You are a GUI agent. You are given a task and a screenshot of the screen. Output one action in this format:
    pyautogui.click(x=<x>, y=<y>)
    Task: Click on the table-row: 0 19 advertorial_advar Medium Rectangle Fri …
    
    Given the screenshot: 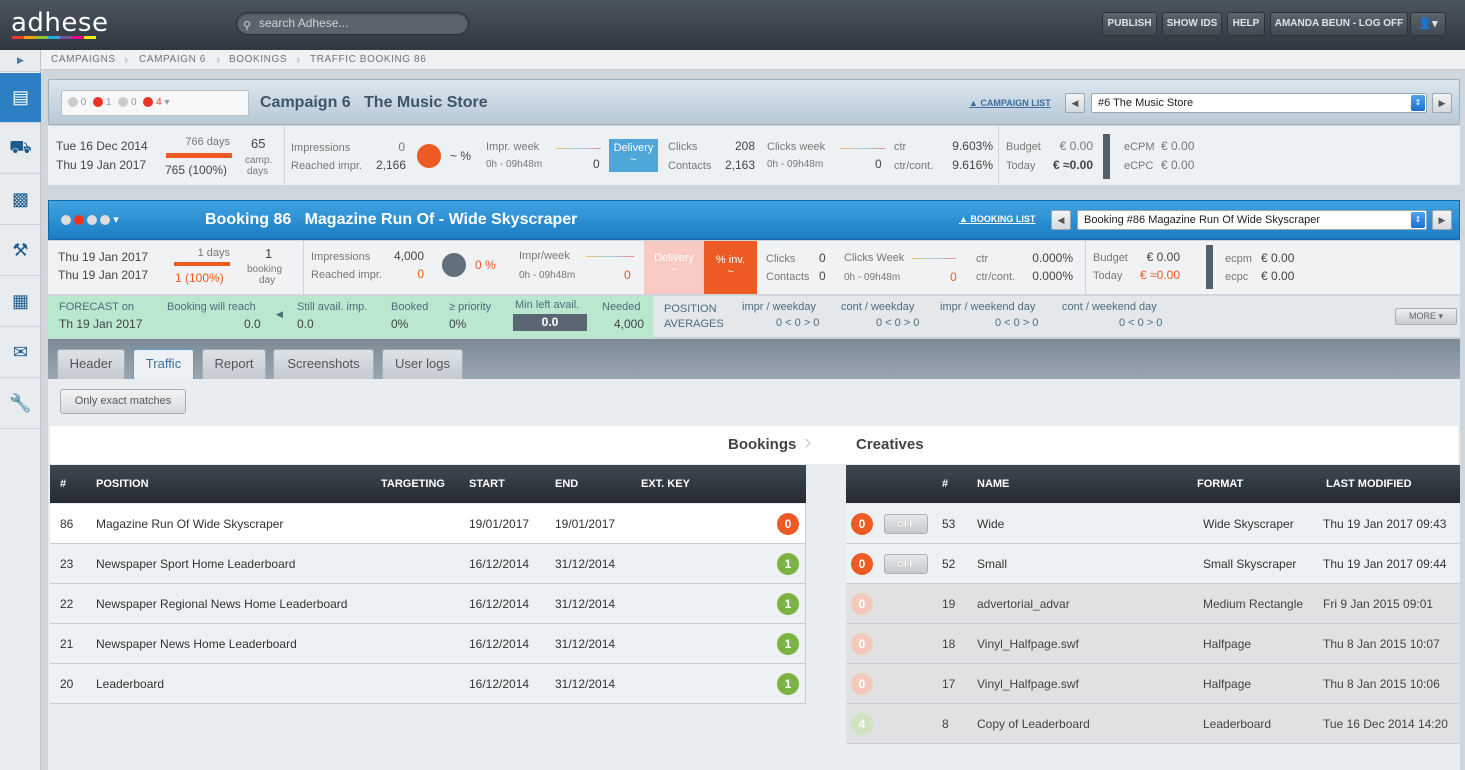 What is the action you would take?
    pyautogui.click(x=1153, y=604)
    